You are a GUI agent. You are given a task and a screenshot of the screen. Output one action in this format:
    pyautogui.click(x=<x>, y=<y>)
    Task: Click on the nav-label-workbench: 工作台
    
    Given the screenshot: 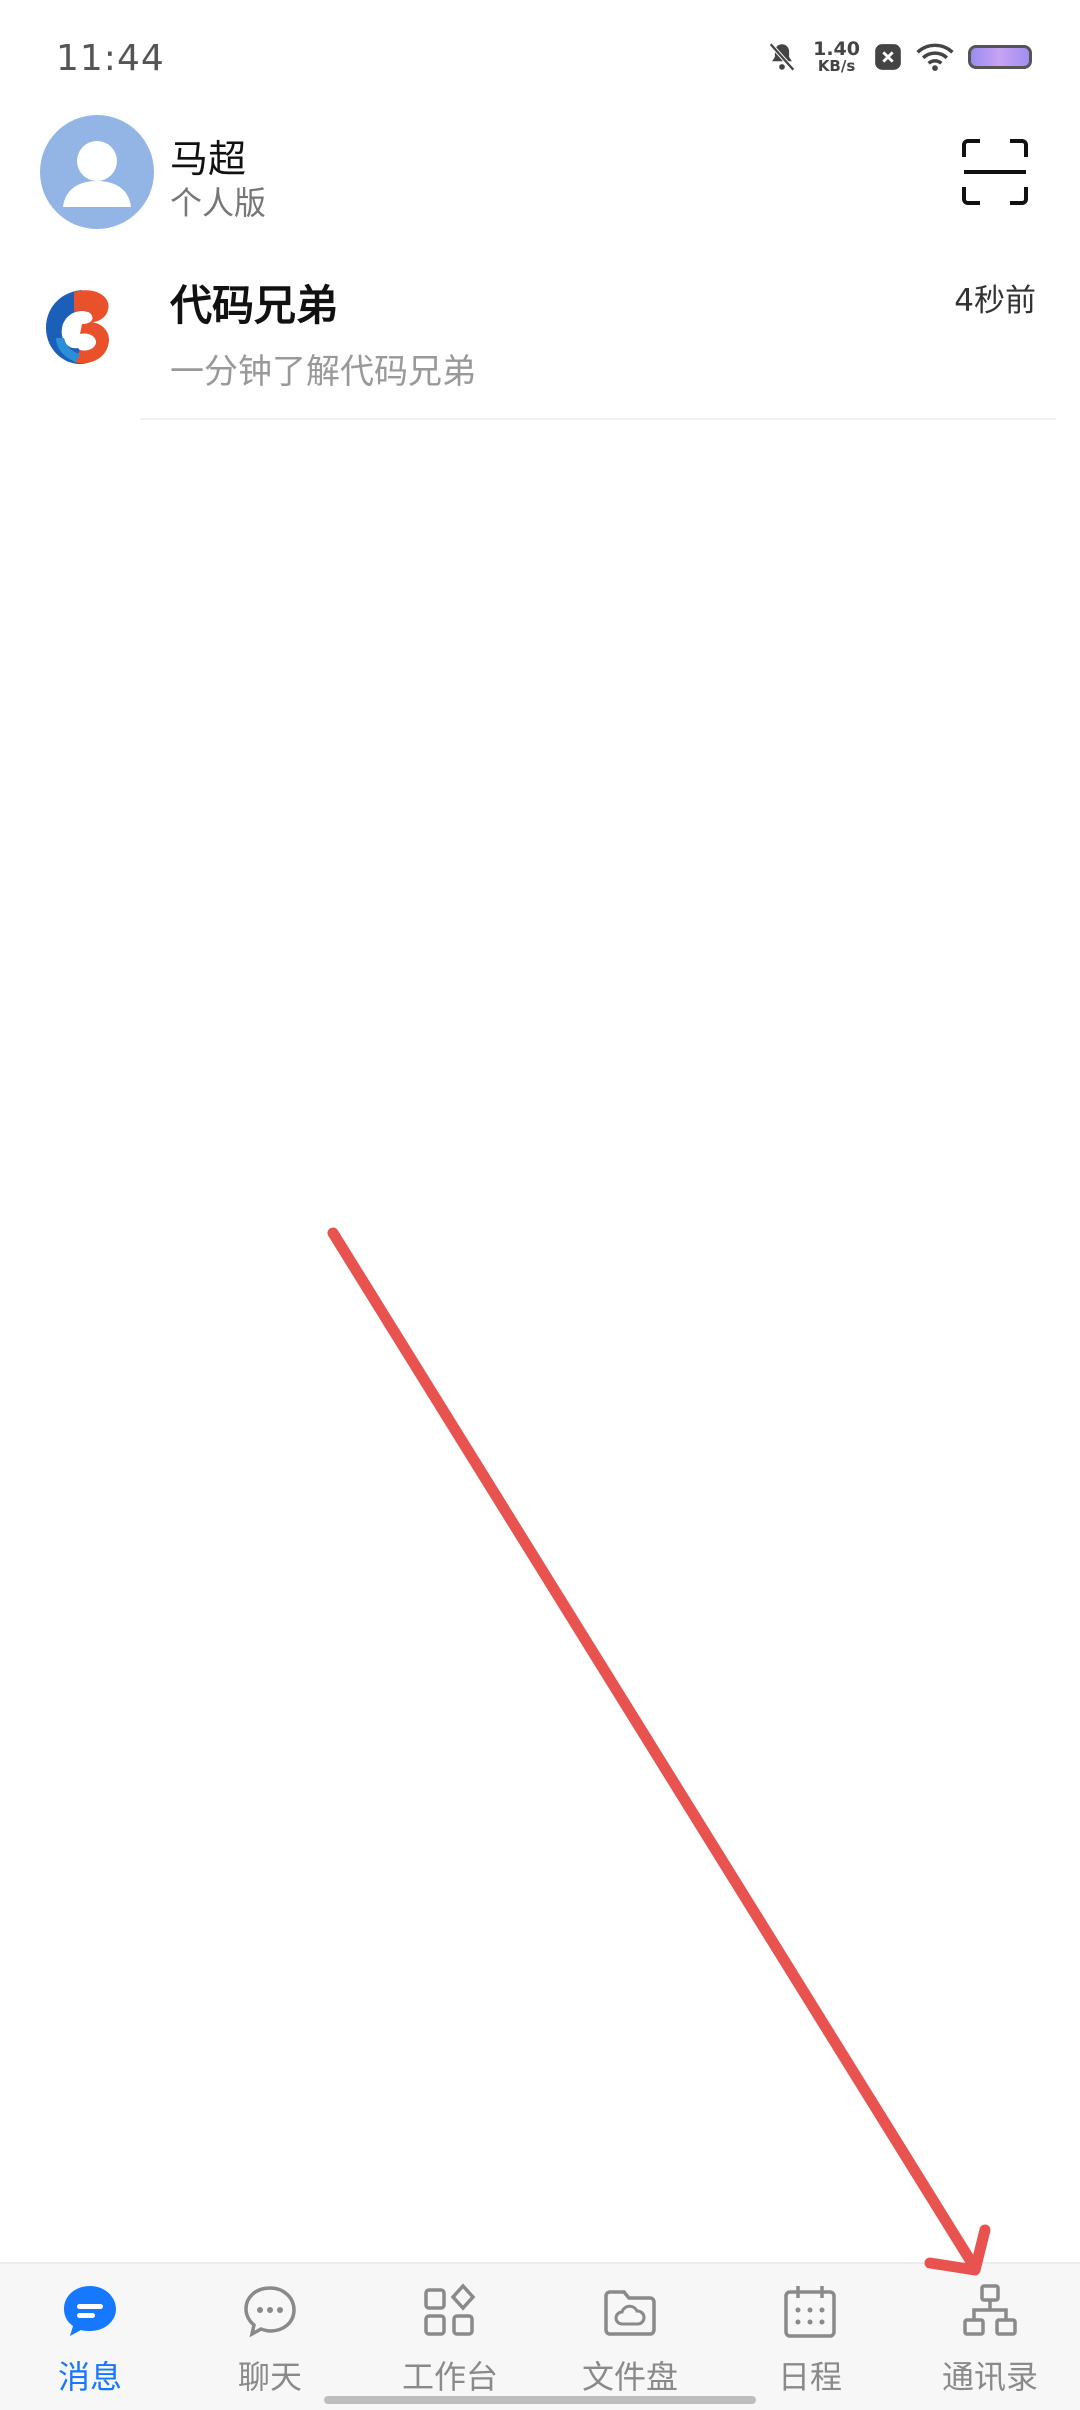 What is the action you would take?
    pyautogui.click(x=449, y=2377)
    